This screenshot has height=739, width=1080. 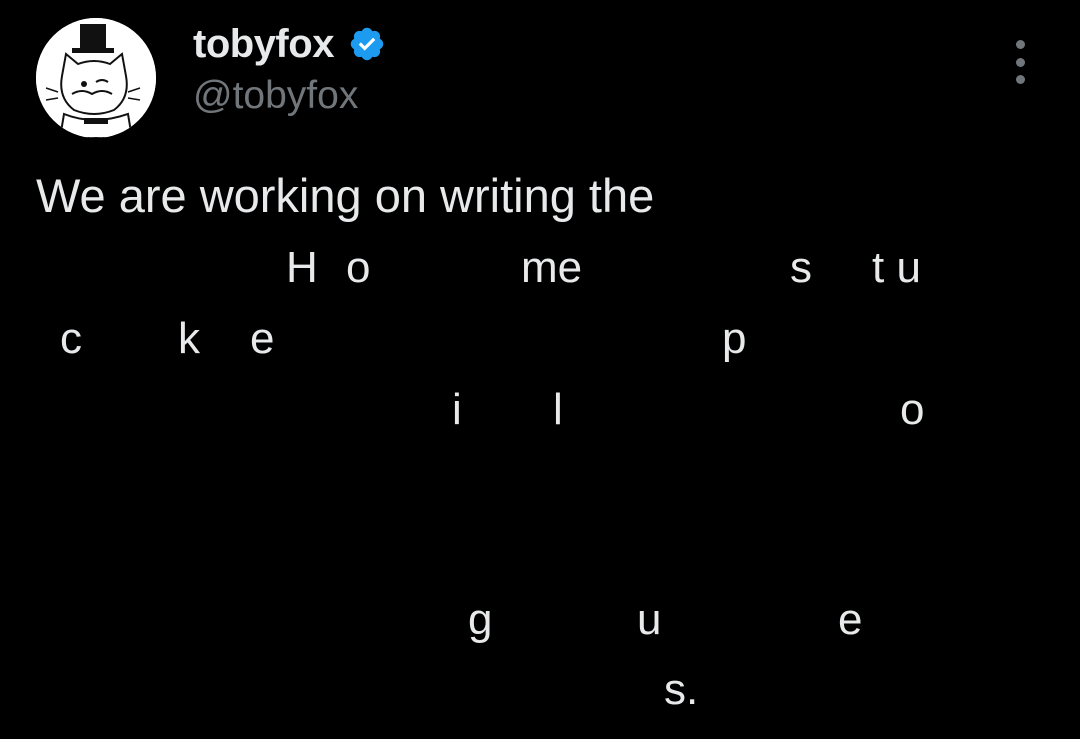 I want to click on scattered-letter-e-2: e, so click(x=850, y=619).